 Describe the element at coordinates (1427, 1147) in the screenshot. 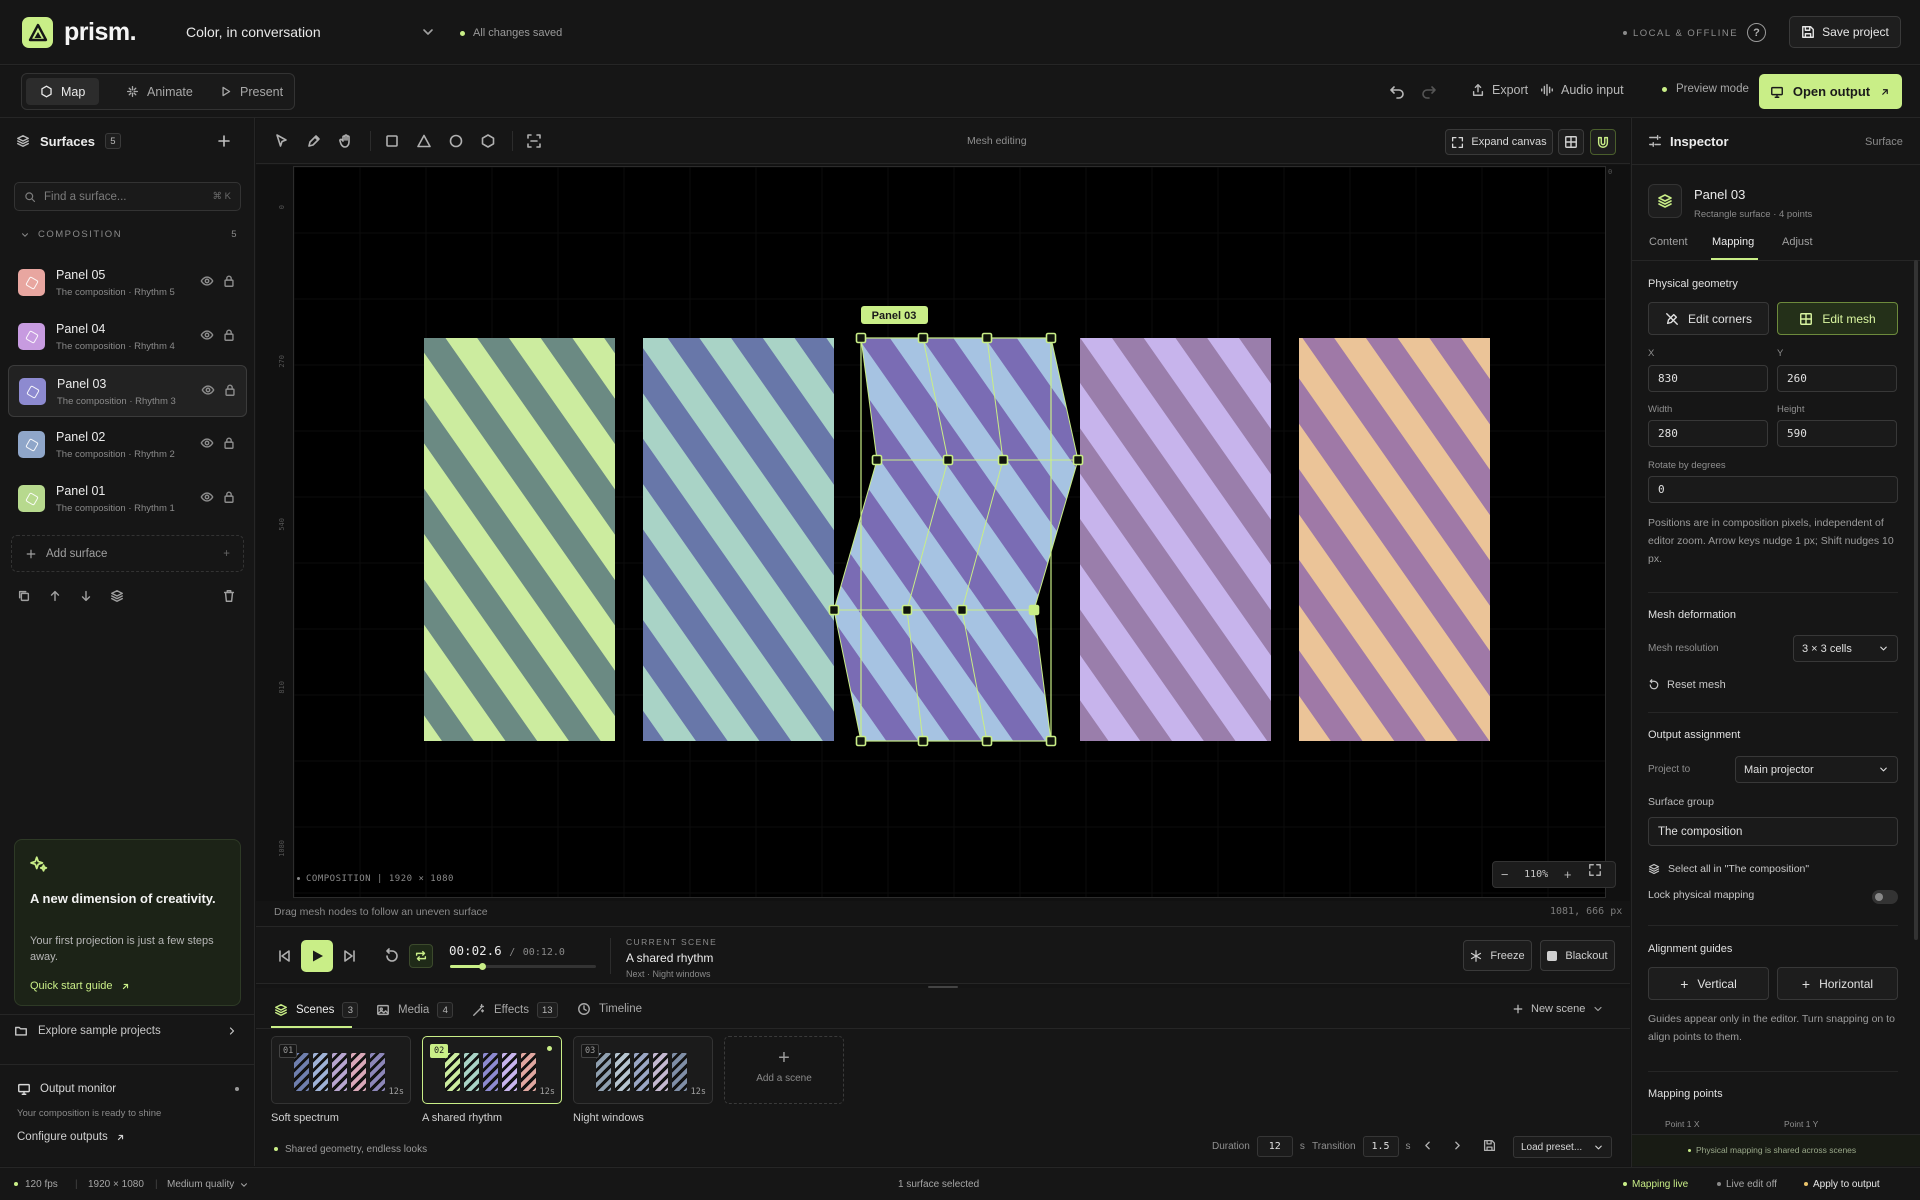

I see `prev-scene-button` at that location.